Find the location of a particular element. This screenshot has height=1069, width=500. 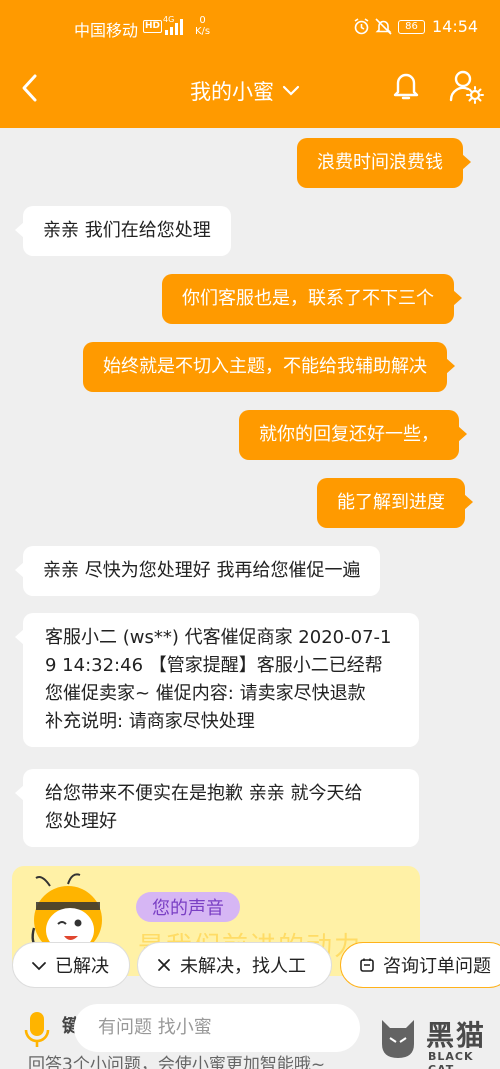

message-line: 给您带来不便实在是抱歉 亲亲 就今天给 is located at coordinates (204, 793).